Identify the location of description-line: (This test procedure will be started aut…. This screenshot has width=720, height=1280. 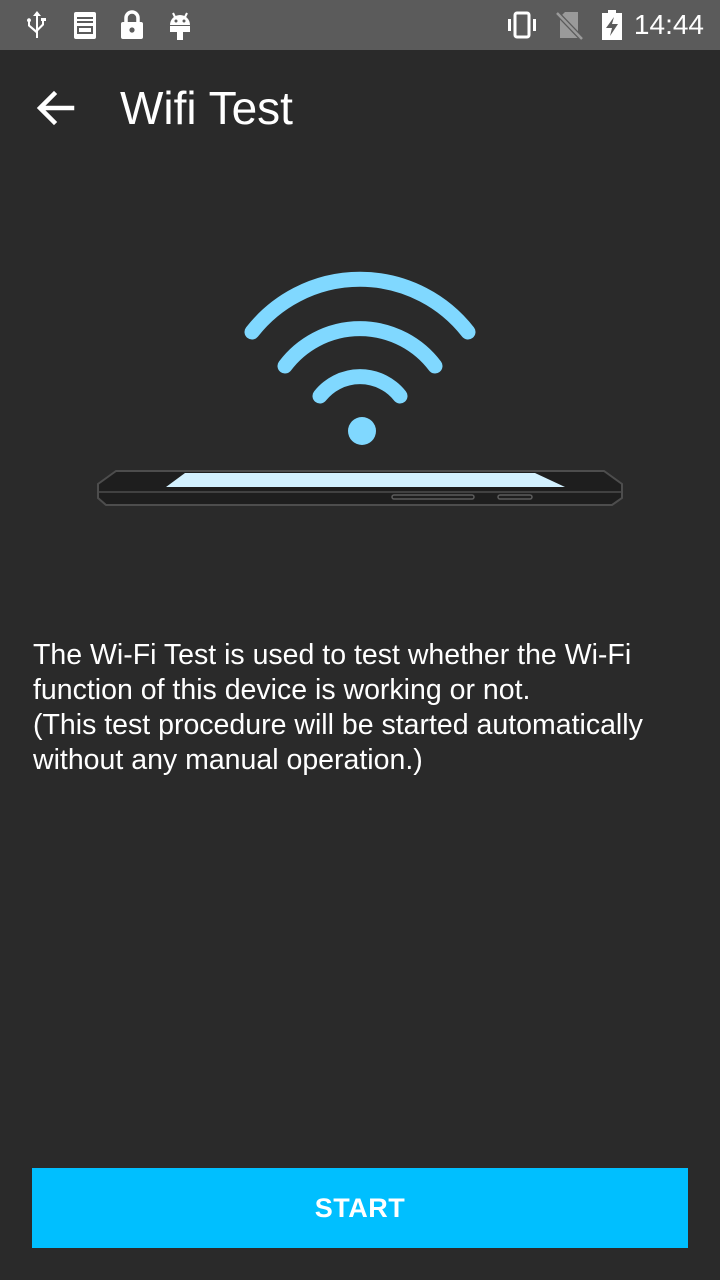
(338, 725).